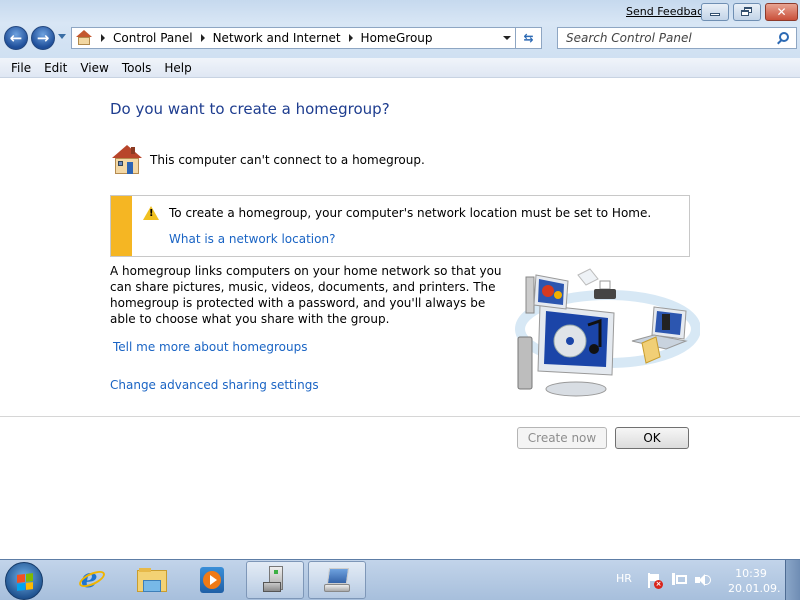 This screenshot has width=800, height=600. Describe the element at coordinates (250, 109) in the screenshot. I see `page-title: Do you want to create a homegroup?` at that location.